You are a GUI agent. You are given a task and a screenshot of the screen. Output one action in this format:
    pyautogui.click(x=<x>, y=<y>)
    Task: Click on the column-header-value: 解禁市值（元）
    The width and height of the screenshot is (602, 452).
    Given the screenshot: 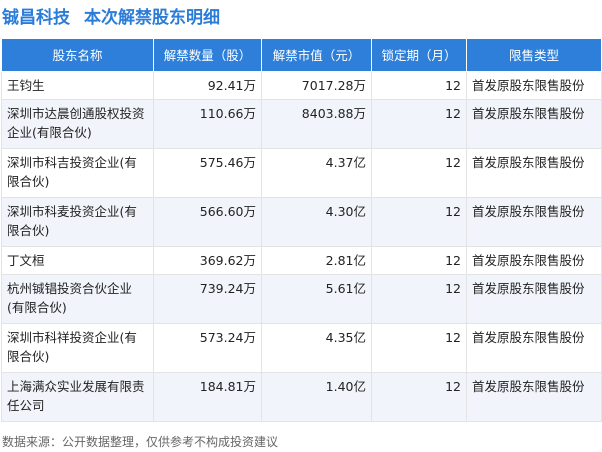 What is the action you would take?
    pyautogui.click(x=316, y=55)
    